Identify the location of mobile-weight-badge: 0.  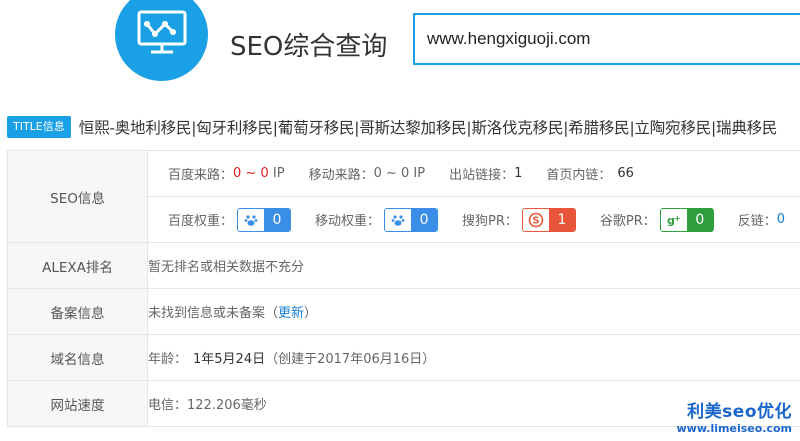
(411, 219).